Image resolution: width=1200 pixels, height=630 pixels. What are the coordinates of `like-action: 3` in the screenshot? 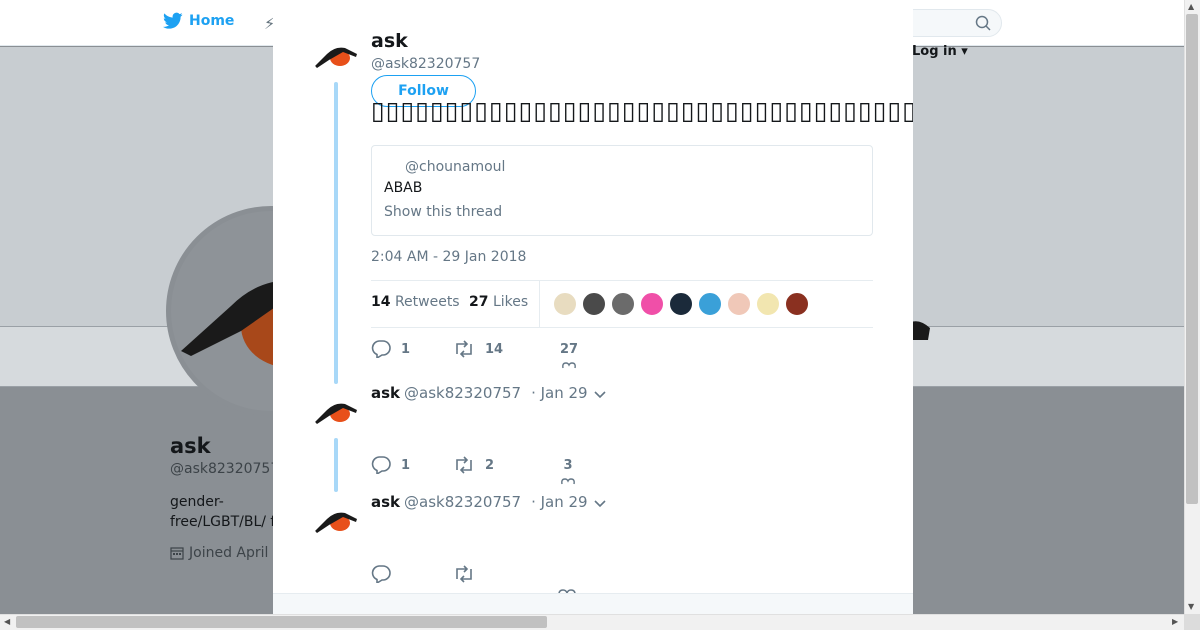 It's located at (568, 471).